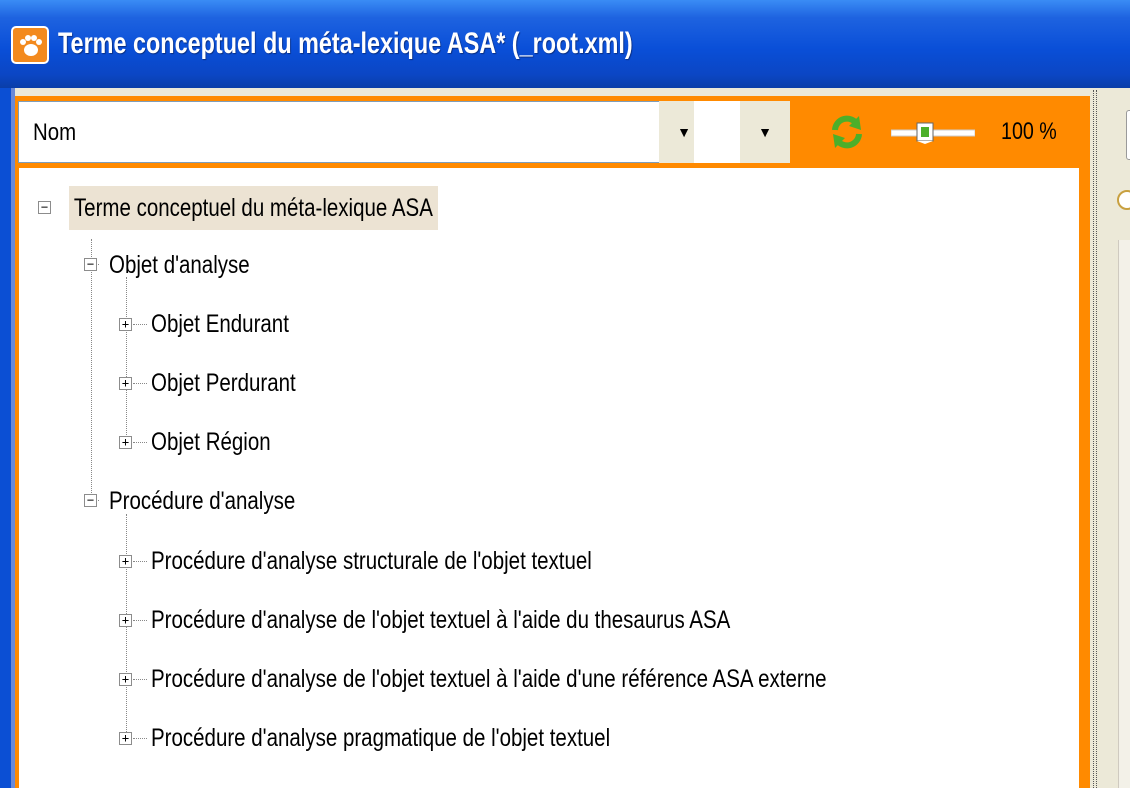  Describe the element at coordinates (211, 442) in the screenshot. I see `tree-node-objet-region: Objet Région` at that location.